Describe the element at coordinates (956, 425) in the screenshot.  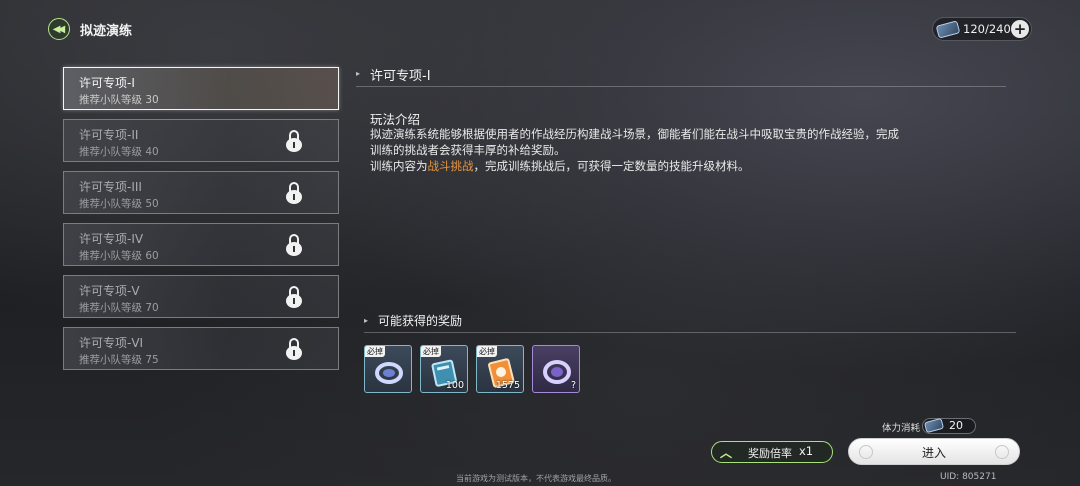
I see `stamina-cost-value: 20` at that location.